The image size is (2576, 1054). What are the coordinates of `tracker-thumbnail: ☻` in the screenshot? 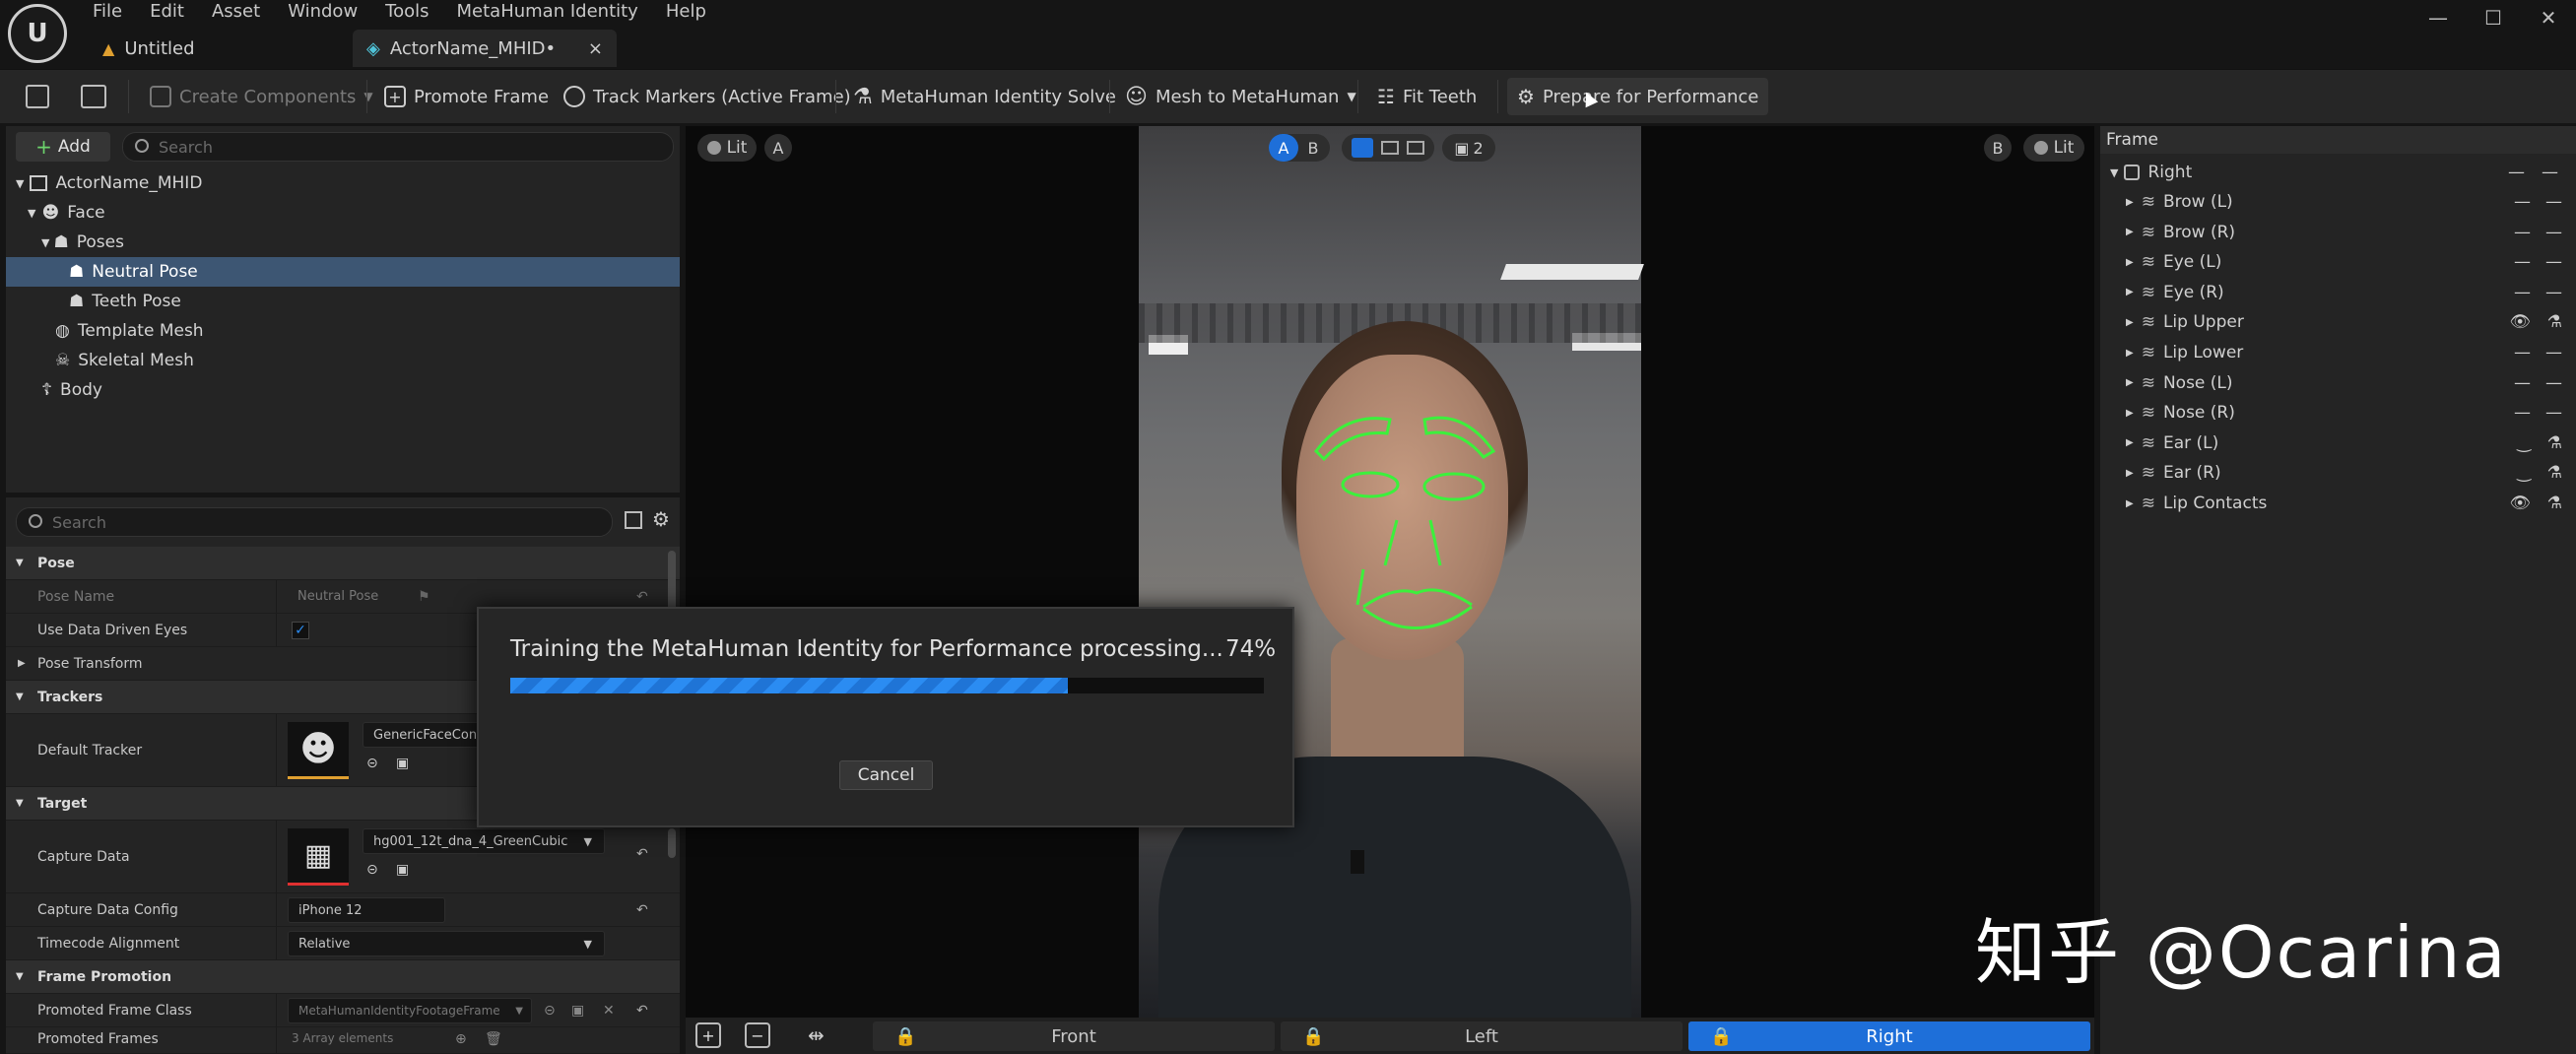 It's located at (319, 750).